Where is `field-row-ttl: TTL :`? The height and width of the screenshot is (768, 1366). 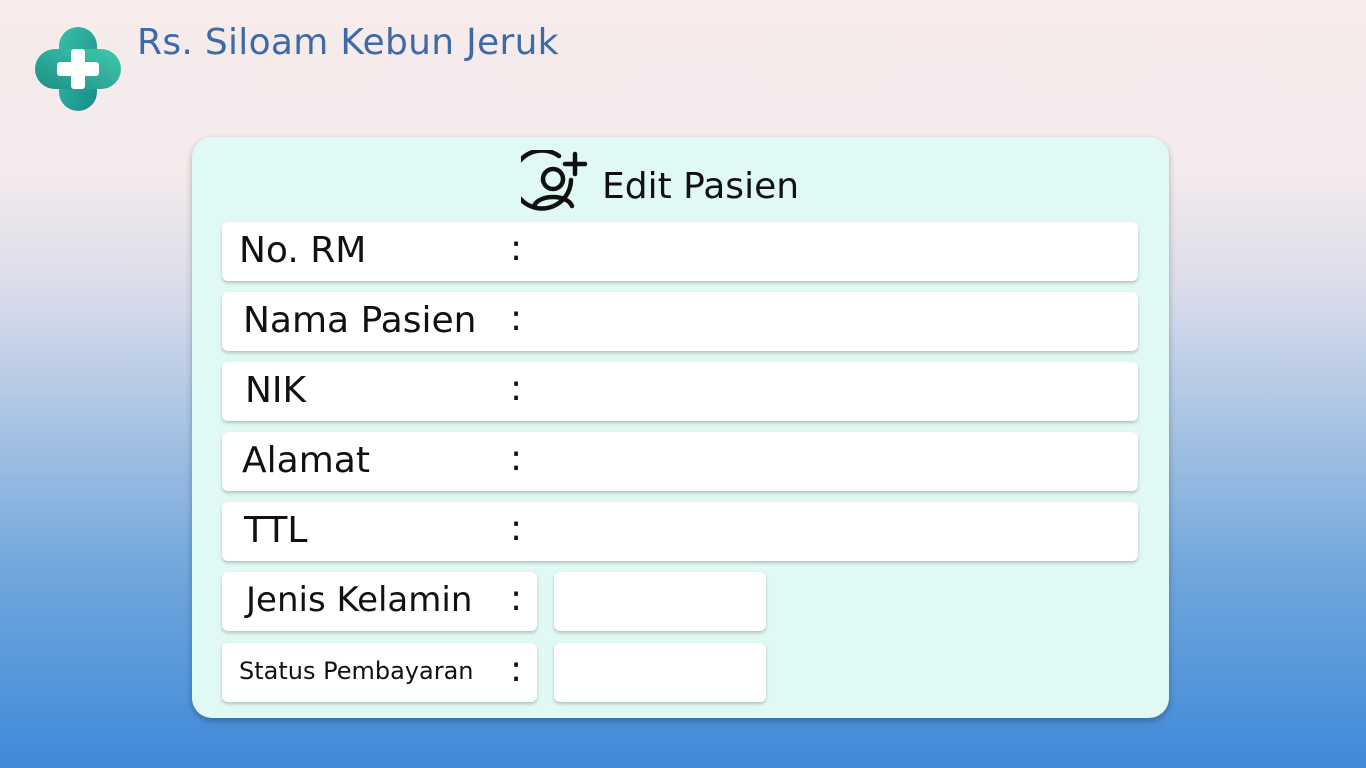 field-row-ttl: TTL : is located at coordinates (680, 531).